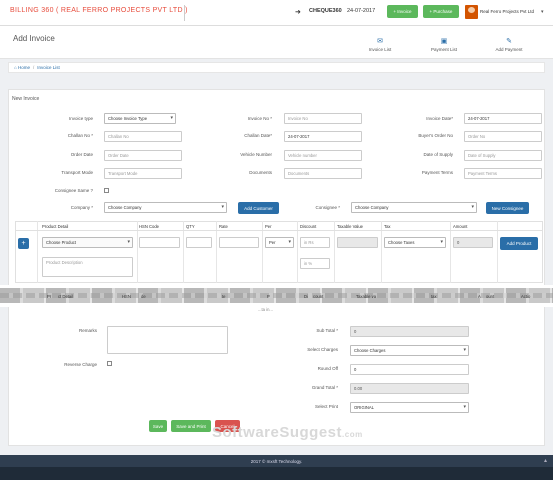  Describe the element at coordinates (409, 407) in the screenshot. I see `select-print-select: ORIGINAL` at that location.